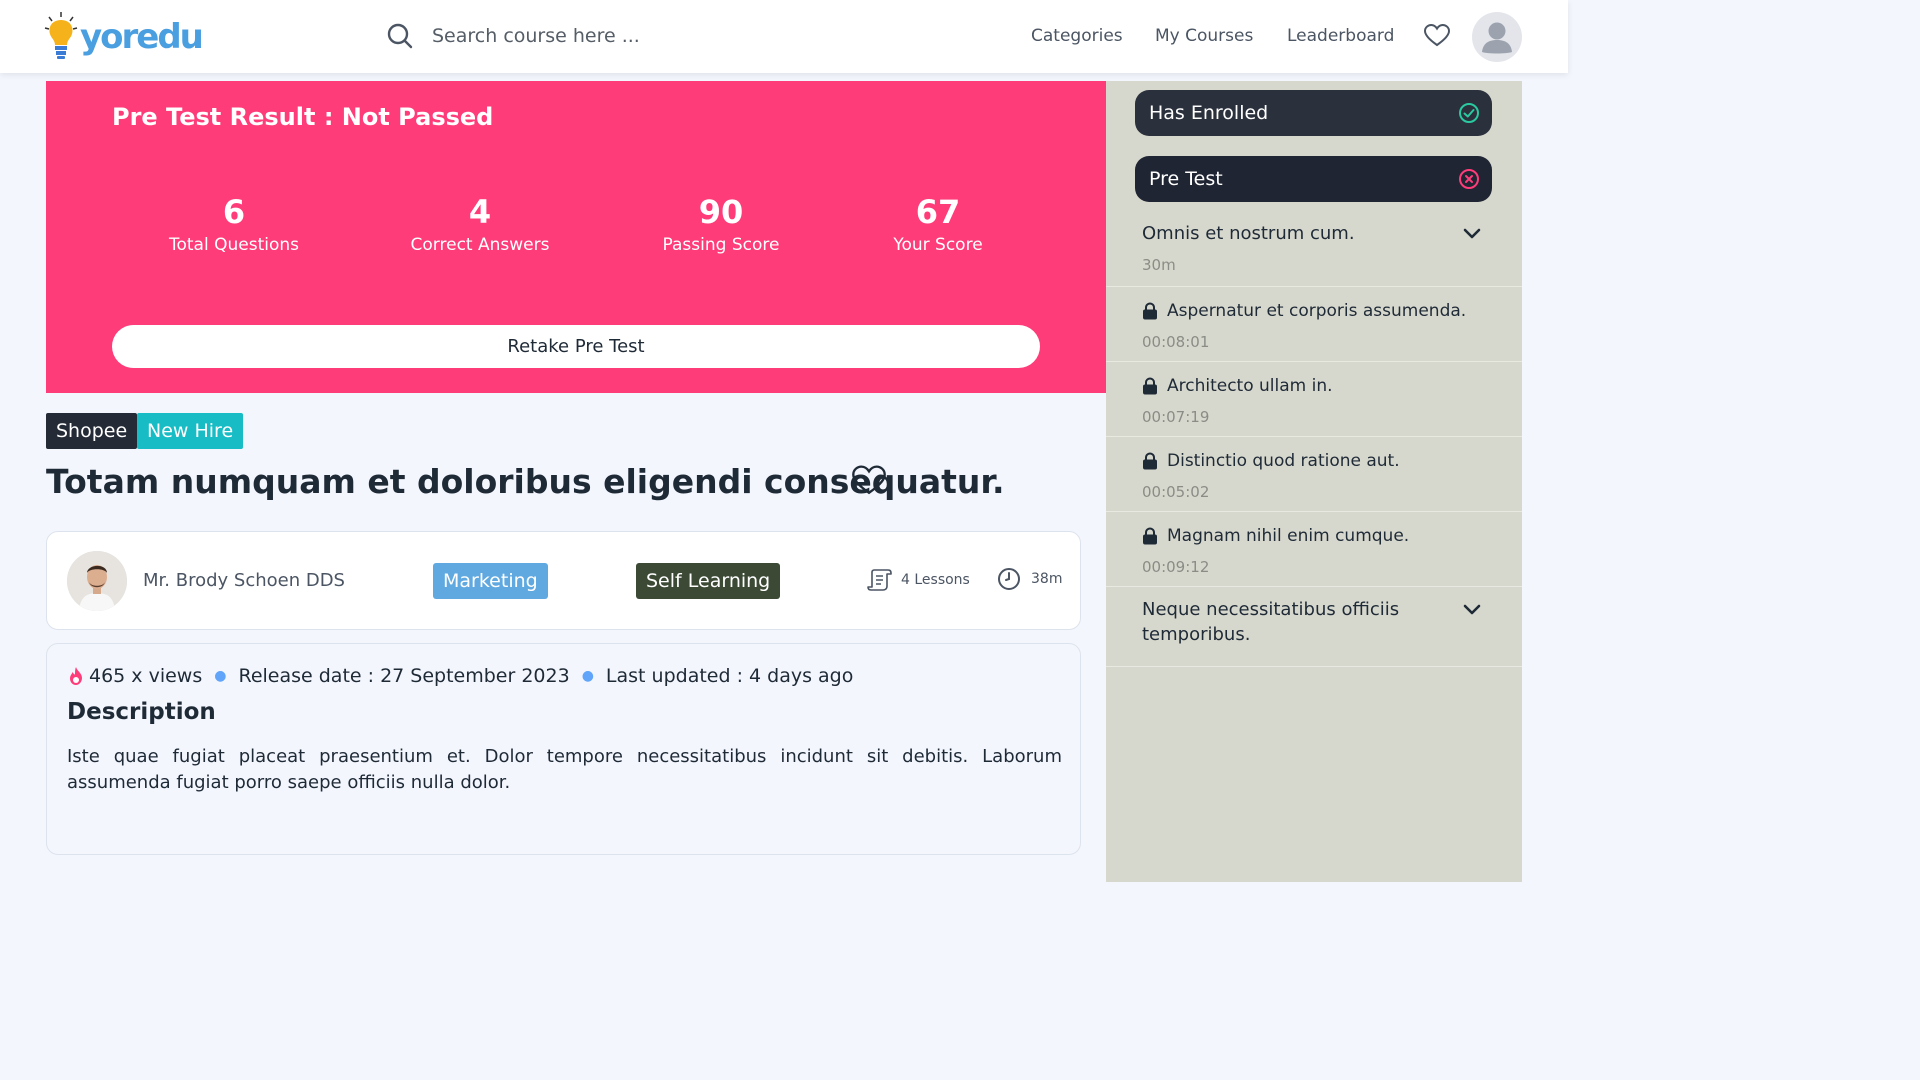 The width and height of the screenshot is (1920, 1080). What do you see at coordinates (1029, 579) in the screenshot?
I see `course-duration: 38m` at bounding box center [1029, 579].